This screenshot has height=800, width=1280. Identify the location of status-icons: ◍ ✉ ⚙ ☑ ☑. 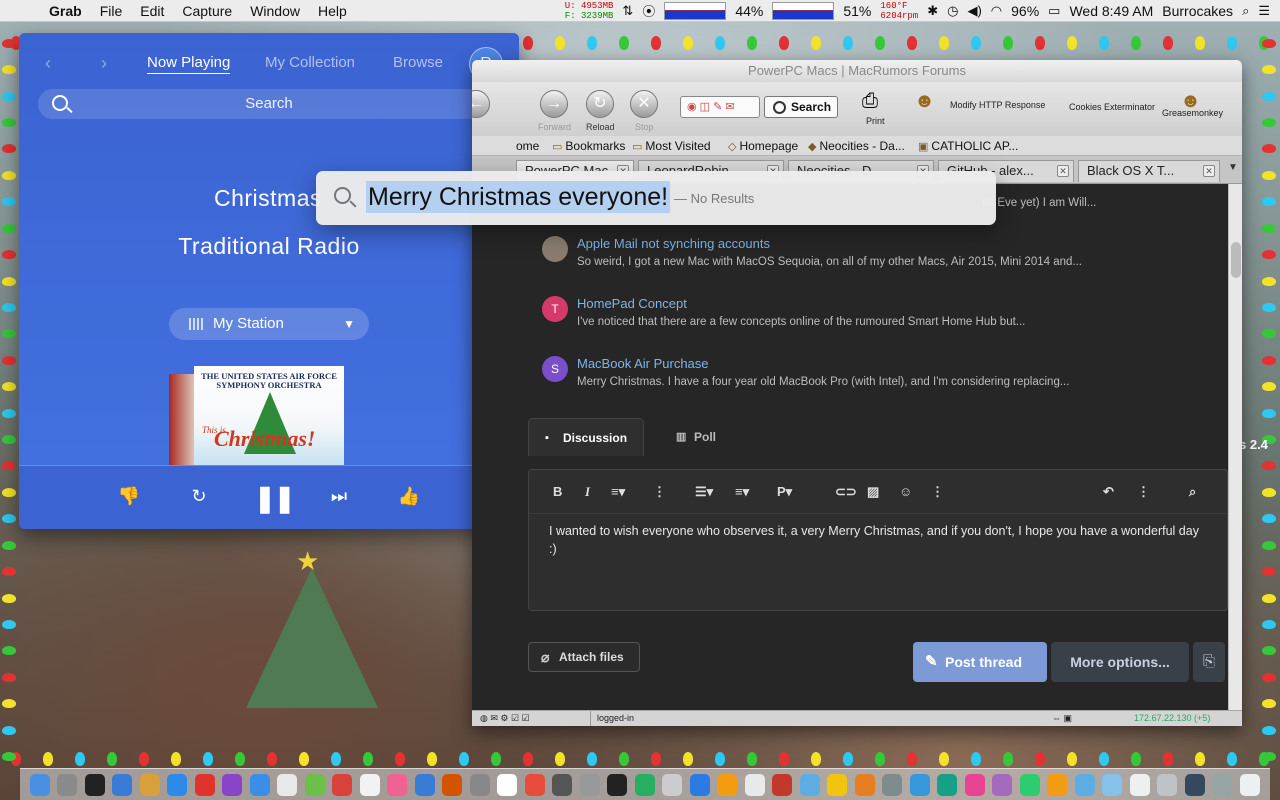
(505, 718).